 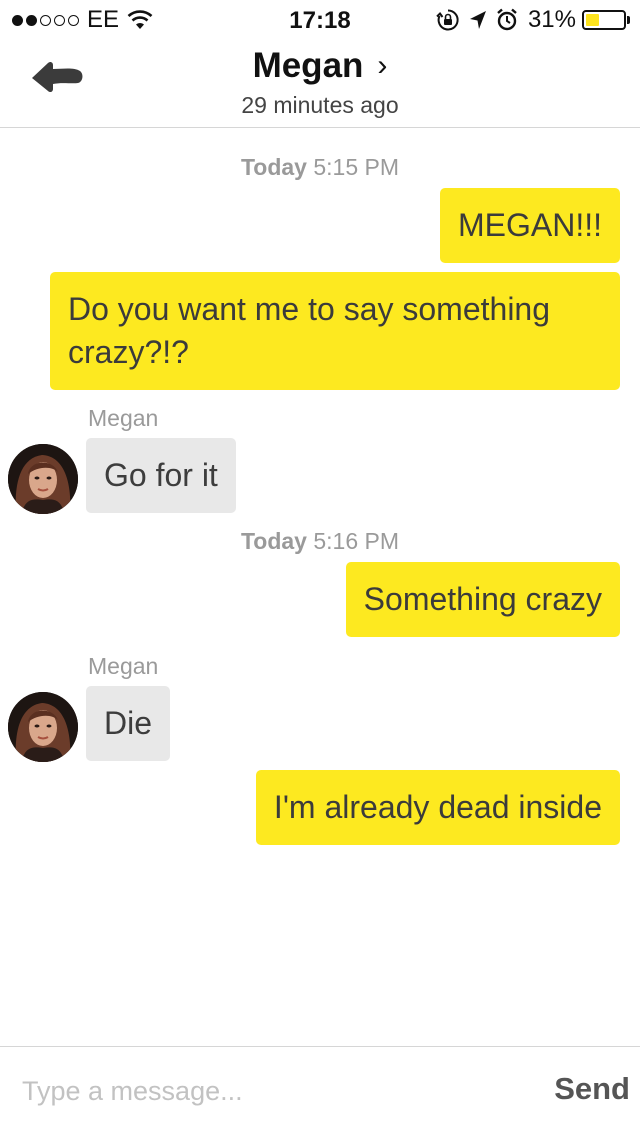 What do you see at coordinates (592, 1089) in the screenshot?
I see `send-button: Send` at bounding box center [592, 1089].